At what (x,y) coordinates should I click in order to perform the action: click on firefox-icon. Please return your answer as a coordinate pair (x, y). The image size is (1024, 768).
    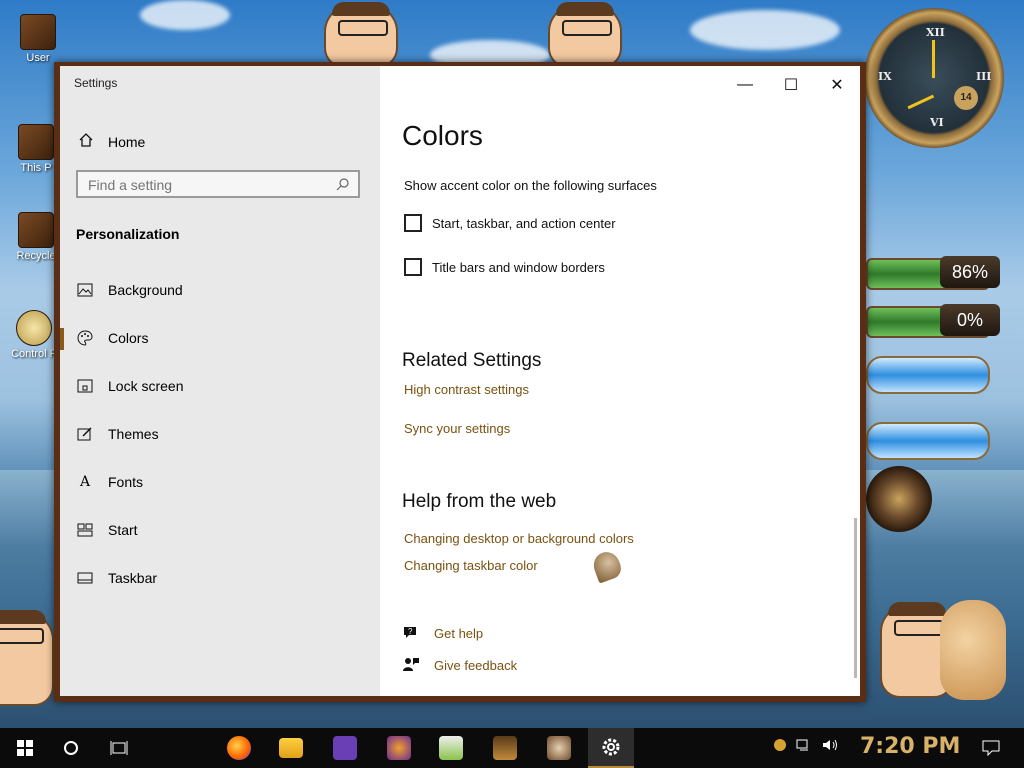
    Looking at the image, I should click on (239, 748).